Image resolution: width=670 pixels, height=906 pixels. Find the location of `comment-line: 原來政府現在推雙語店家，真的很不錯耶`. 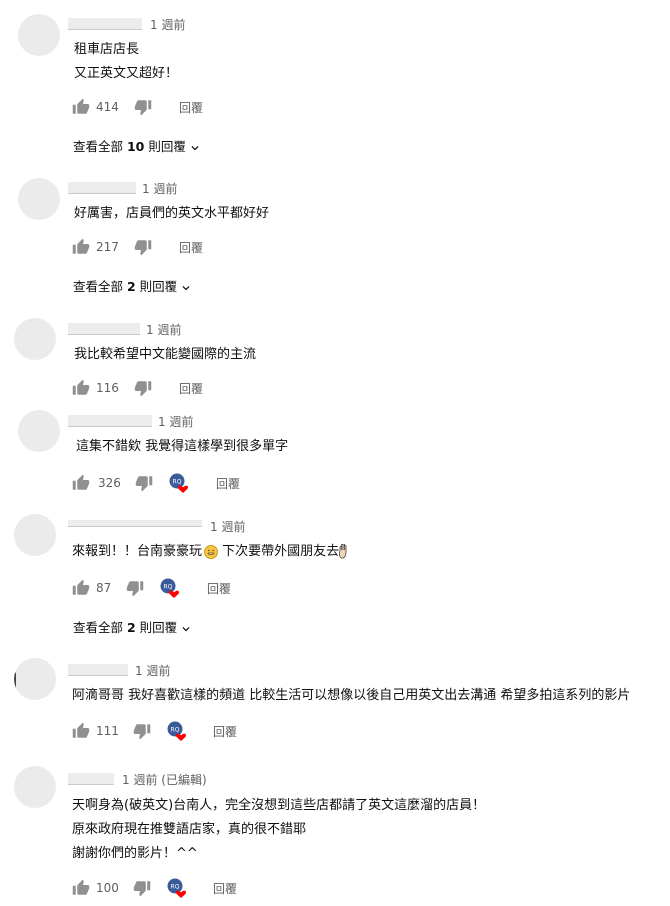

comment-line: 原來政府現在推雙語店家，真的很不錯耶 is located at coordinates (189, 829).